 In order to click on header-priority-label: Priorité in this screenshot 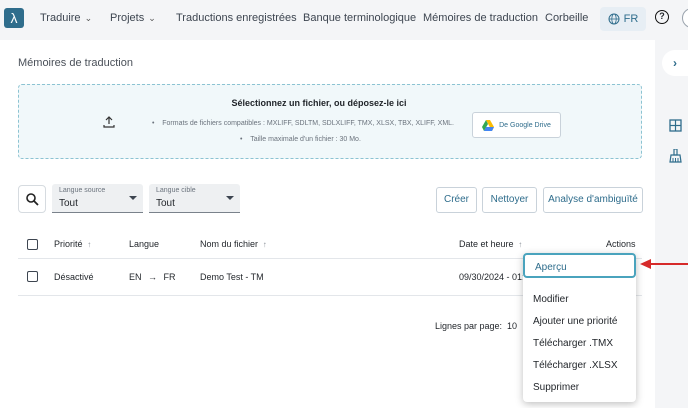, I will do `click(68, 244)`.